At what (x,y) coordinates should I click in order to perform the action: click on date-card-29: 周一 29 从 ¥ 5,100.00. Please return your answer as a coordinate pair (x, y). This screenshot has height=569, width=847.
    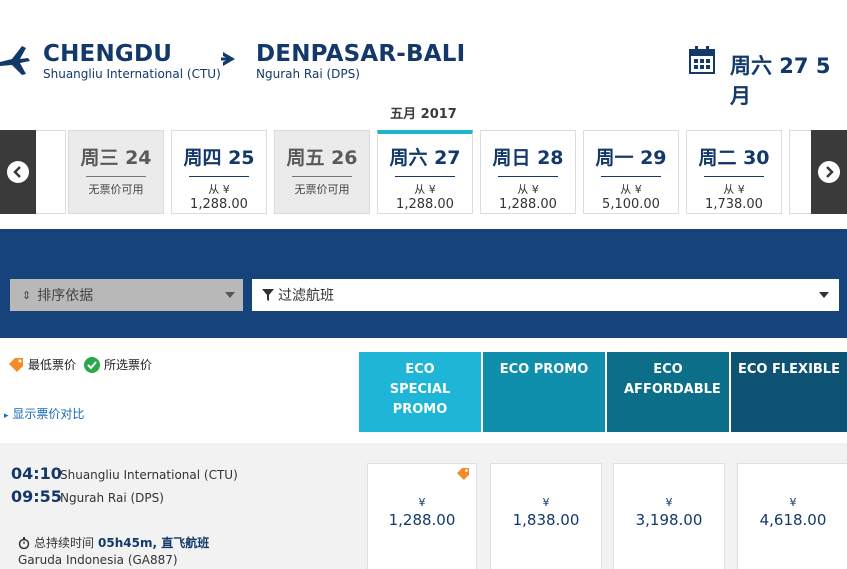
    Looking at the image, I should click on (631, 172).